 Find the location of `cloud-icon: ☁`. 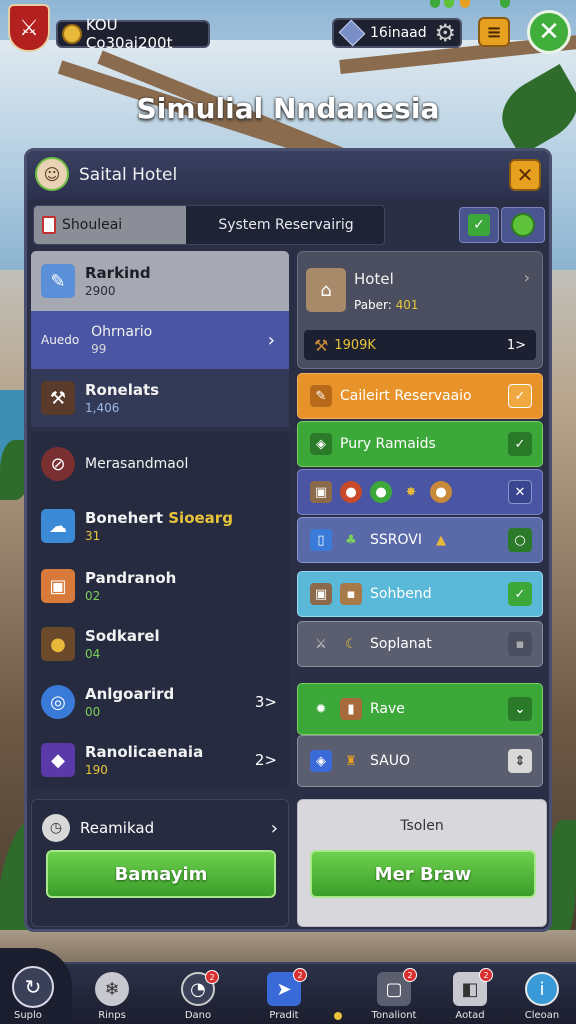

cloud-icon: ☁ is located at coordinates (58, 526).